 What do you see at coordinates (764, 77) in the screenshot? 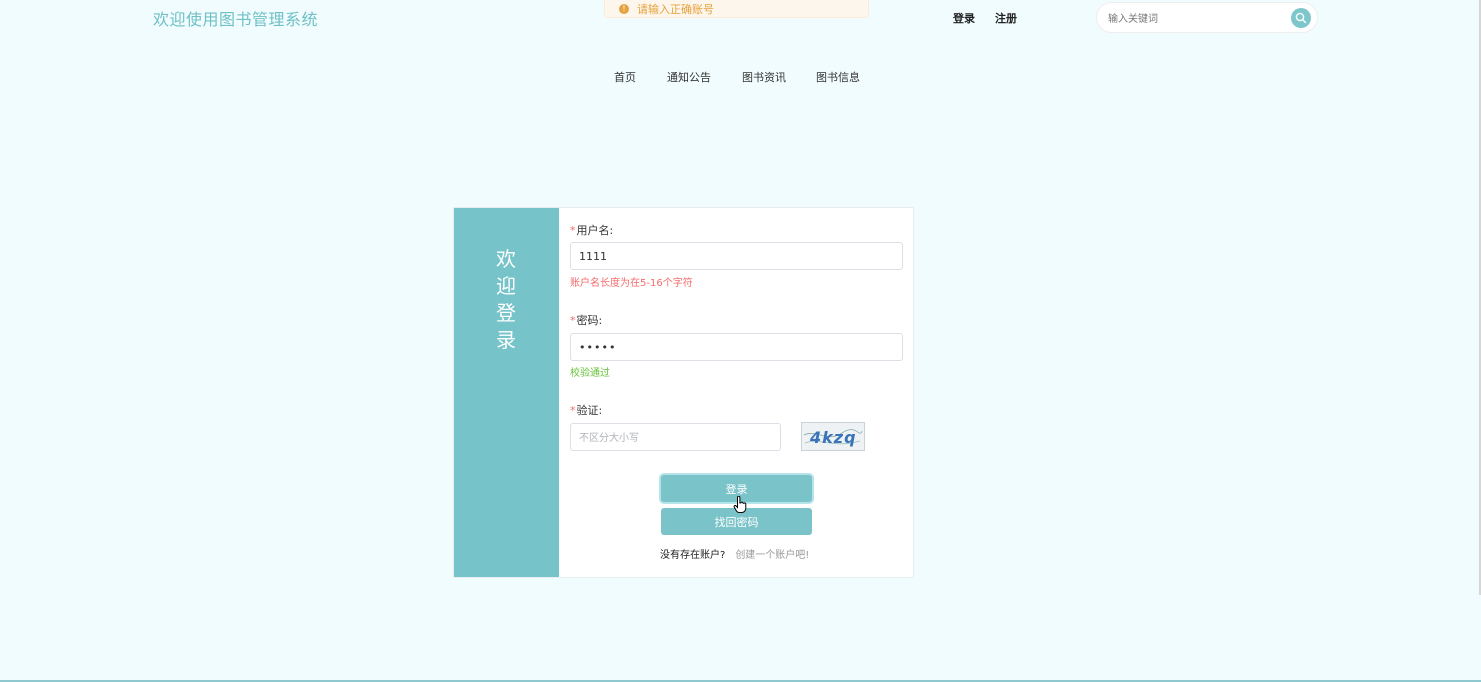
I see `nav-item-book-news: 图书资讯` at bounding box center [764, 77].